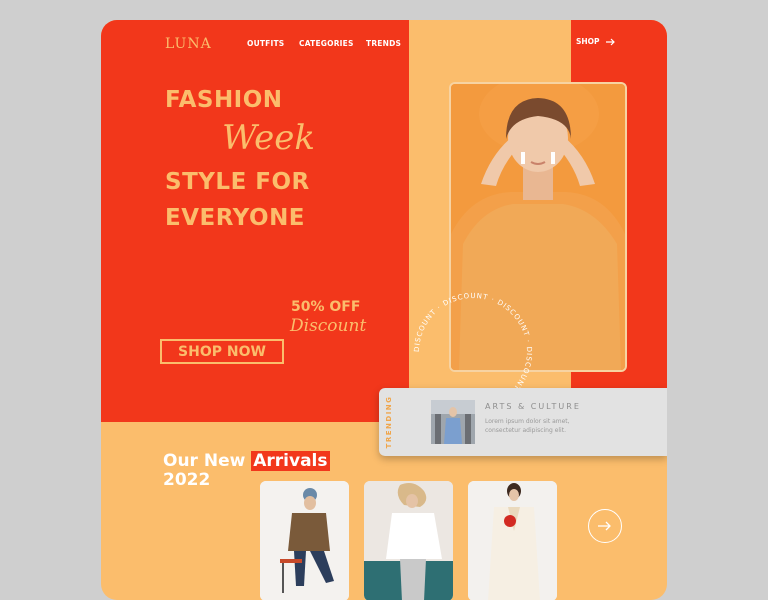 This screenshot has height=600, width=768. Describe the element at coordinates (326, 43) in the screenshot. I see `nav-categories: CATEGORIES` at that location.